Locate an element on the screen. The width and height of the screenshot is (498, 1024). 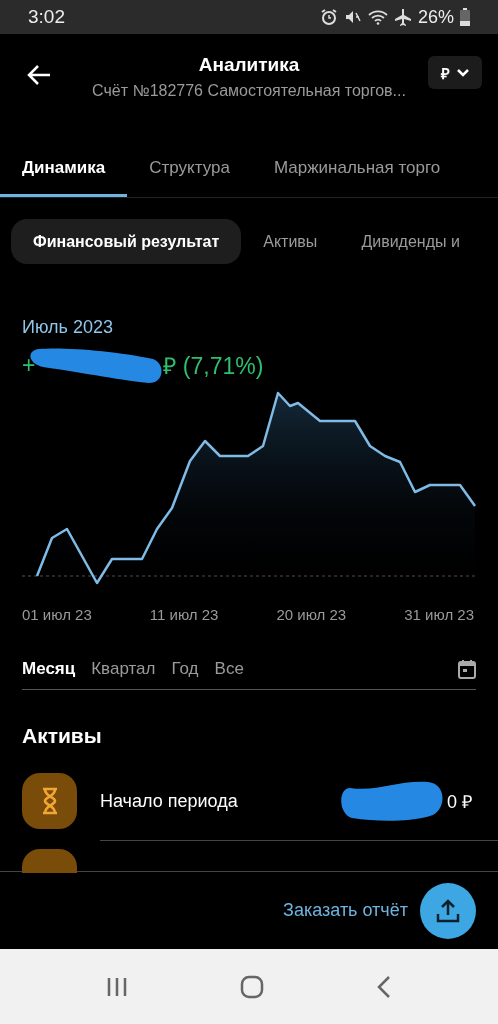
filter-chip: Финансовый результат is located at coordinates (126, 241).